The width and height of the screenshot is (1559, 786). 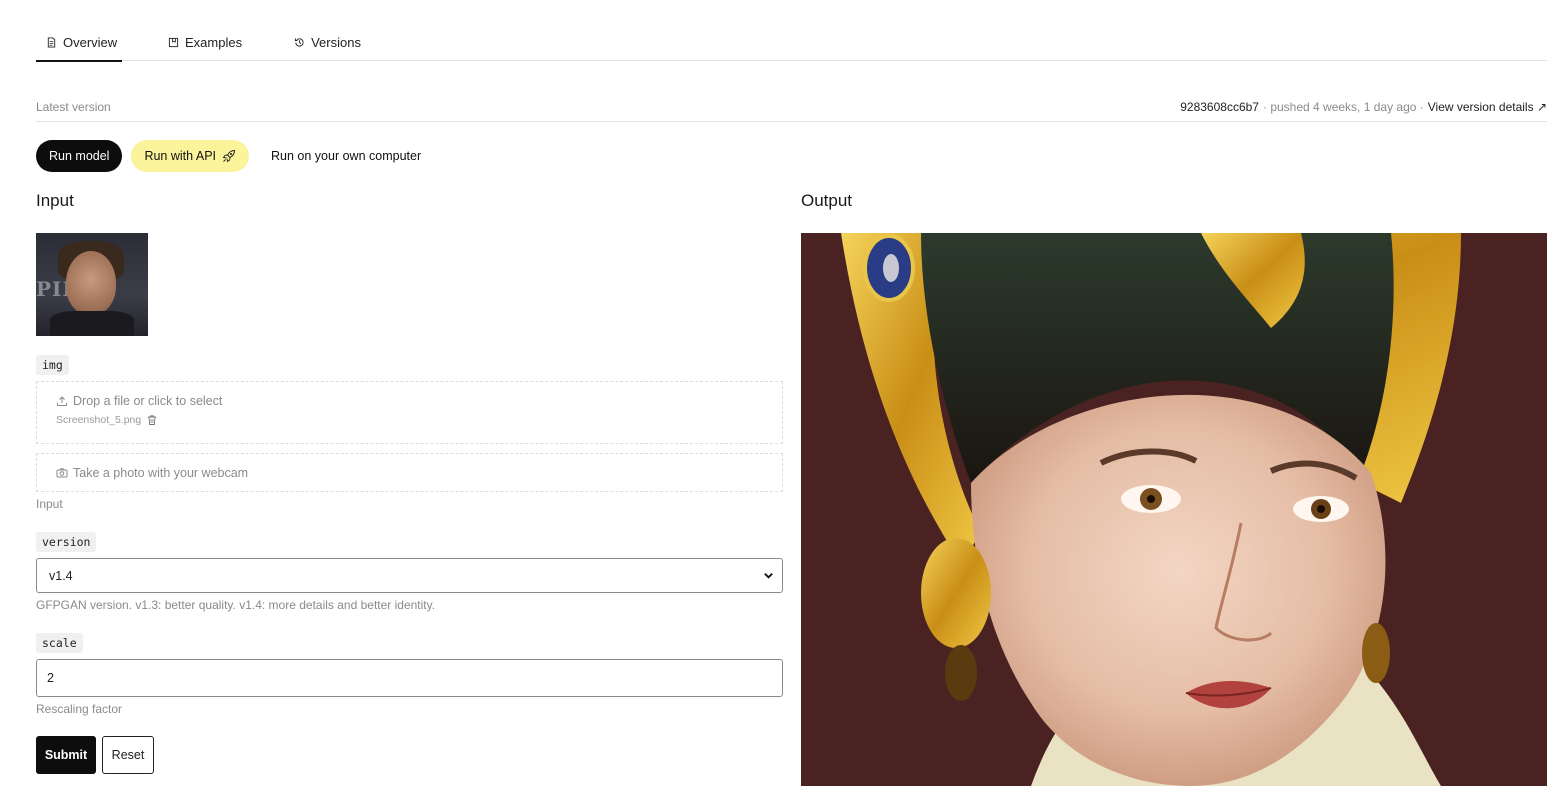 I want to click on version-select-value: v1.4, so click(x=61, y=575).